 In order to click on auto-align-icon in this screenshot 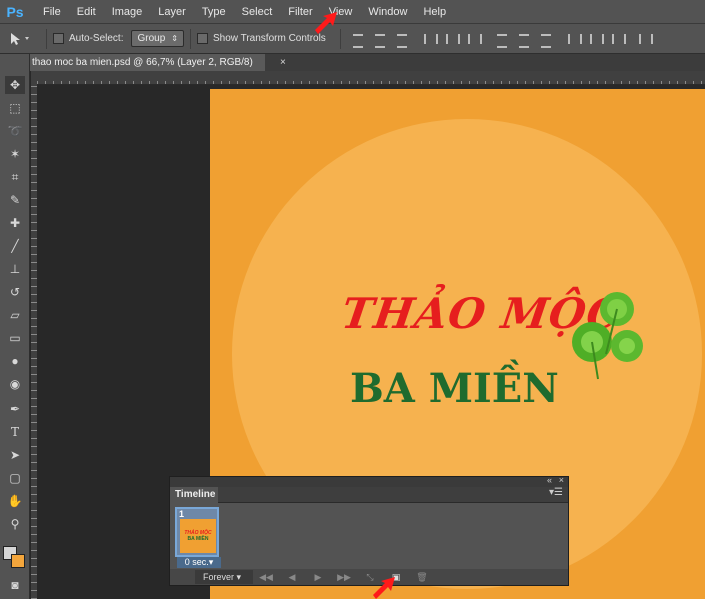, I will do `click(644, 39)`.